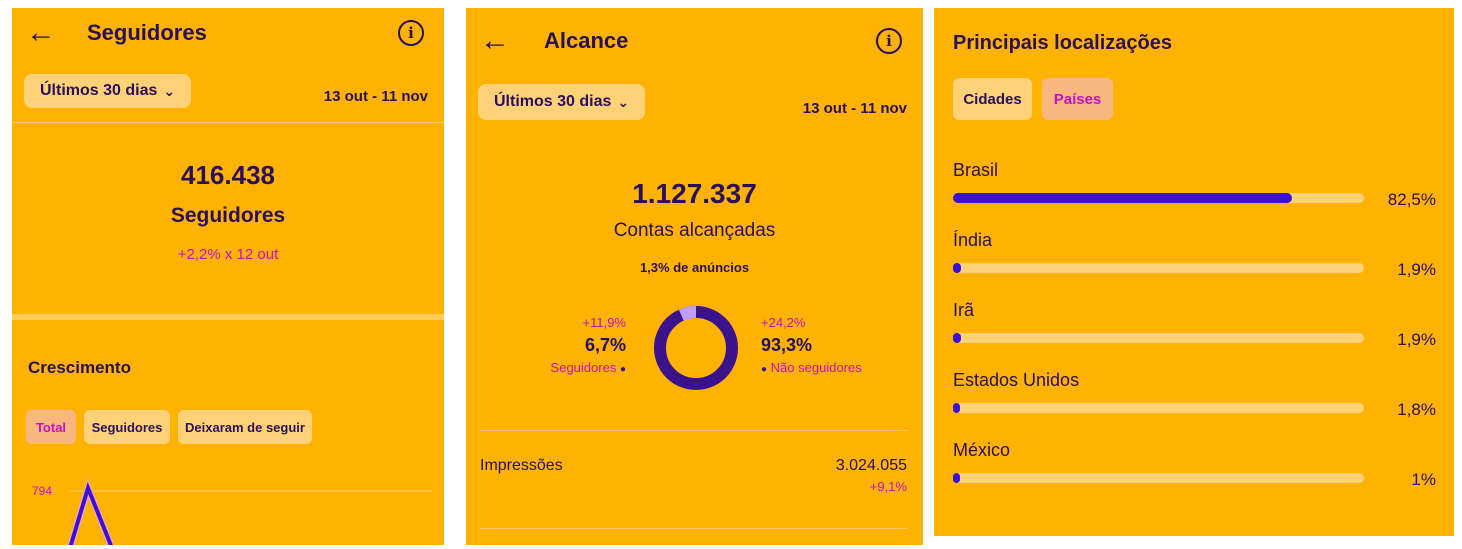 The height and width of the screenshot is (549, 1462). Describe the element at coordinates (147, 32) in the screenshot. I see `page-title: Seguidores` at that location.